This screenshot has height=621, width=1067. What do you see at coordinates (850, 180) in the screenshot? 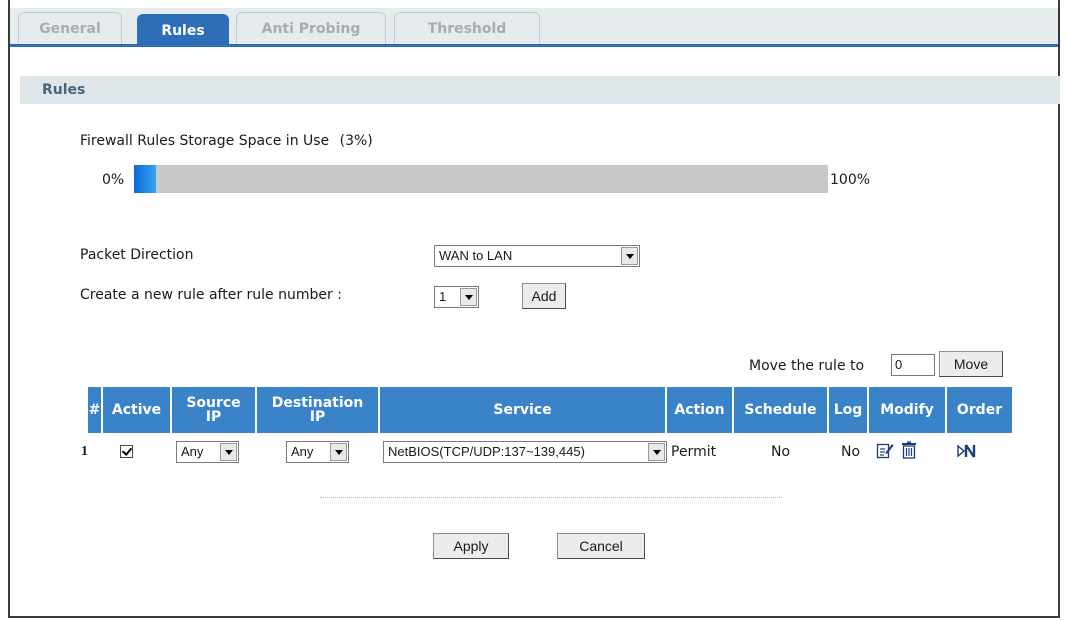
I see `storage-max-label: 100%` at bounding box center [850, 180].